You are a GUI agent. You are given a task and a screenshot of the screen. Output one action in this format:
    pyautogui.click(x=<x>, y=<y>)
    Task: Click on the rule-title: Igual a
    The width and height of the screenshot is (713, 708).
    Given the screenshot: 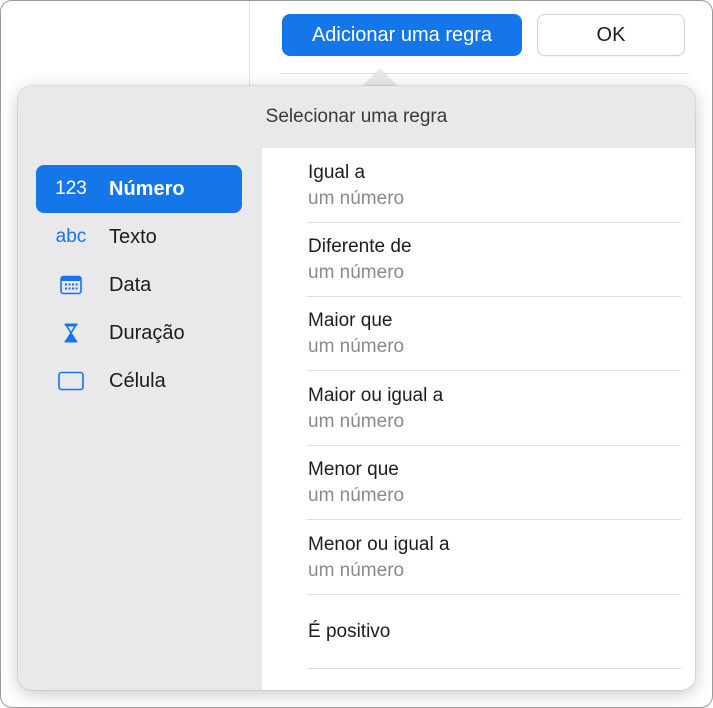 What is the action you would take?
    pyautogui.click(x=337, y=172)
    